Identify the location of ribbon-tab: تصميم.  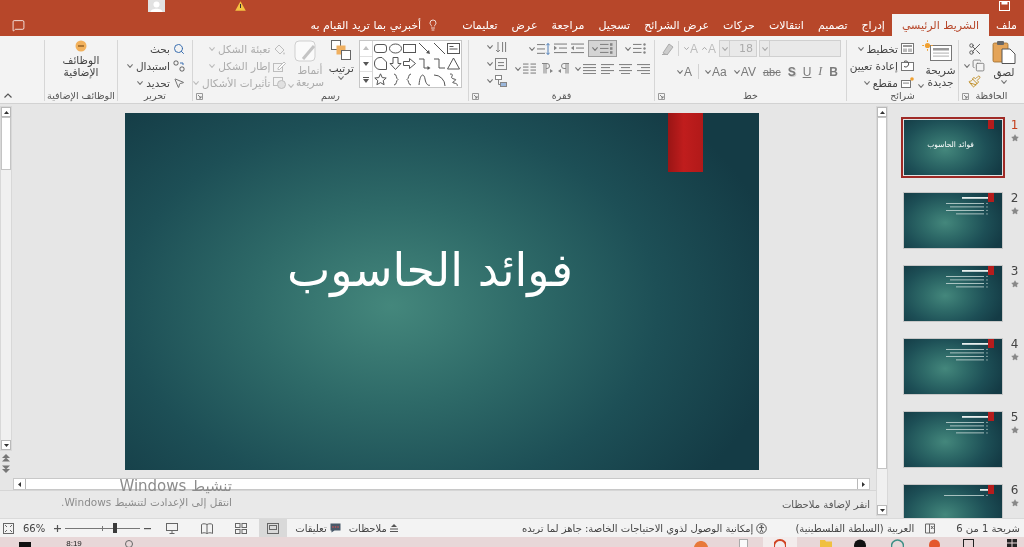
(832, 25).